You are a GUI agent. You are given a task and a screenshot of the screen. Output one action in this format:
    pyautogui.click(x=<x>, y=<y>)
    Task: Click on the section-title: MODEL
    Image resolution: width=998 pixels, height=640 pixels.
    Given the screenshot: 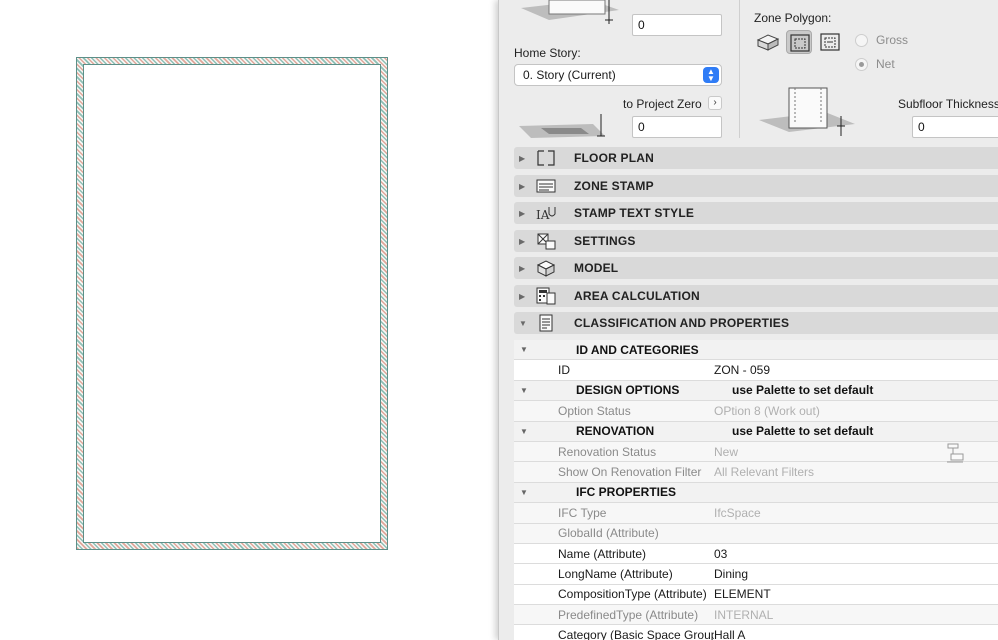 What is the action you would take?
    pyautogui.click(x=596, y=268)
    